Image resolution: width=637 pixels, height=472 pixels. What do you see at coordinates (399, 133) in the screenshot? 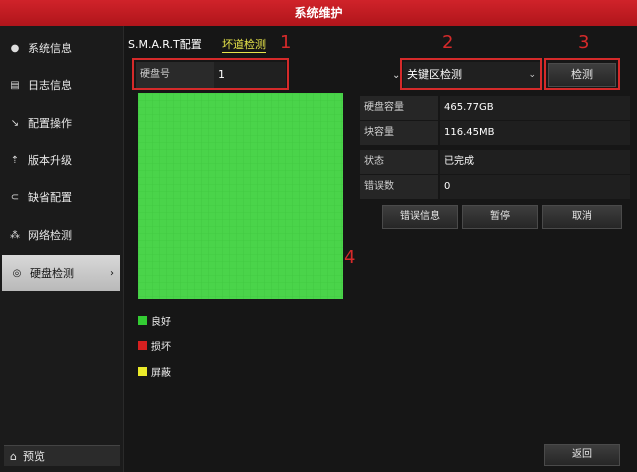
I see `block-capacity-label: 块容量` at bounding box center [399, 133].